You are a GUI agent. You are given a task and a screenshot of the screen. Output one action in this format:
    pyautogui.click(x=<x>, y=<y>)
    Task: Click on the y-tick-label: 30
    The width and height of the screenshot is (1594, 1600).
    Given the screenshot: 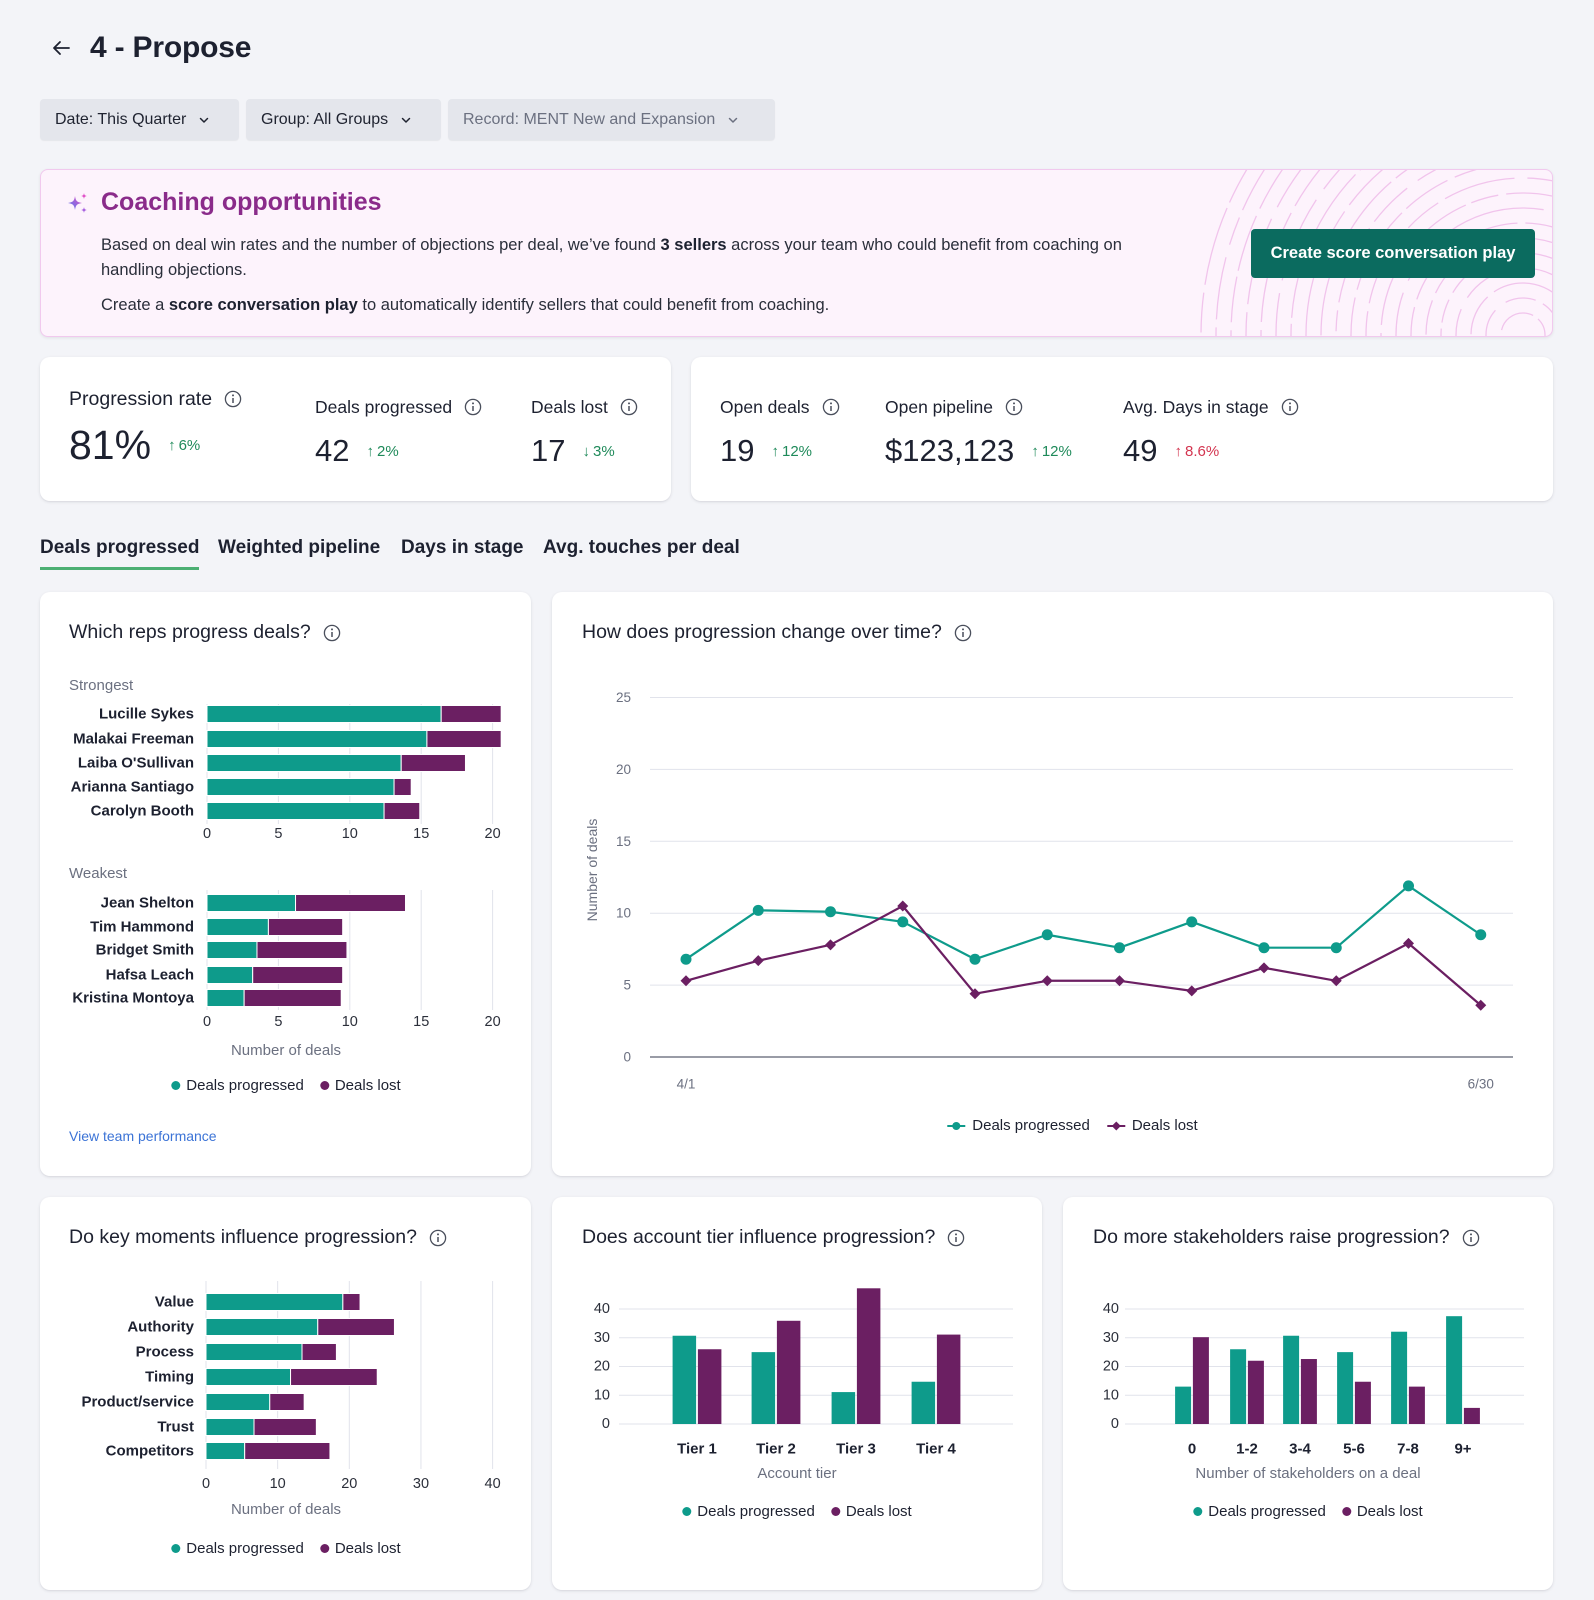 What is the action you would take?
    pyautogui.click(x=602, y=1338)
    